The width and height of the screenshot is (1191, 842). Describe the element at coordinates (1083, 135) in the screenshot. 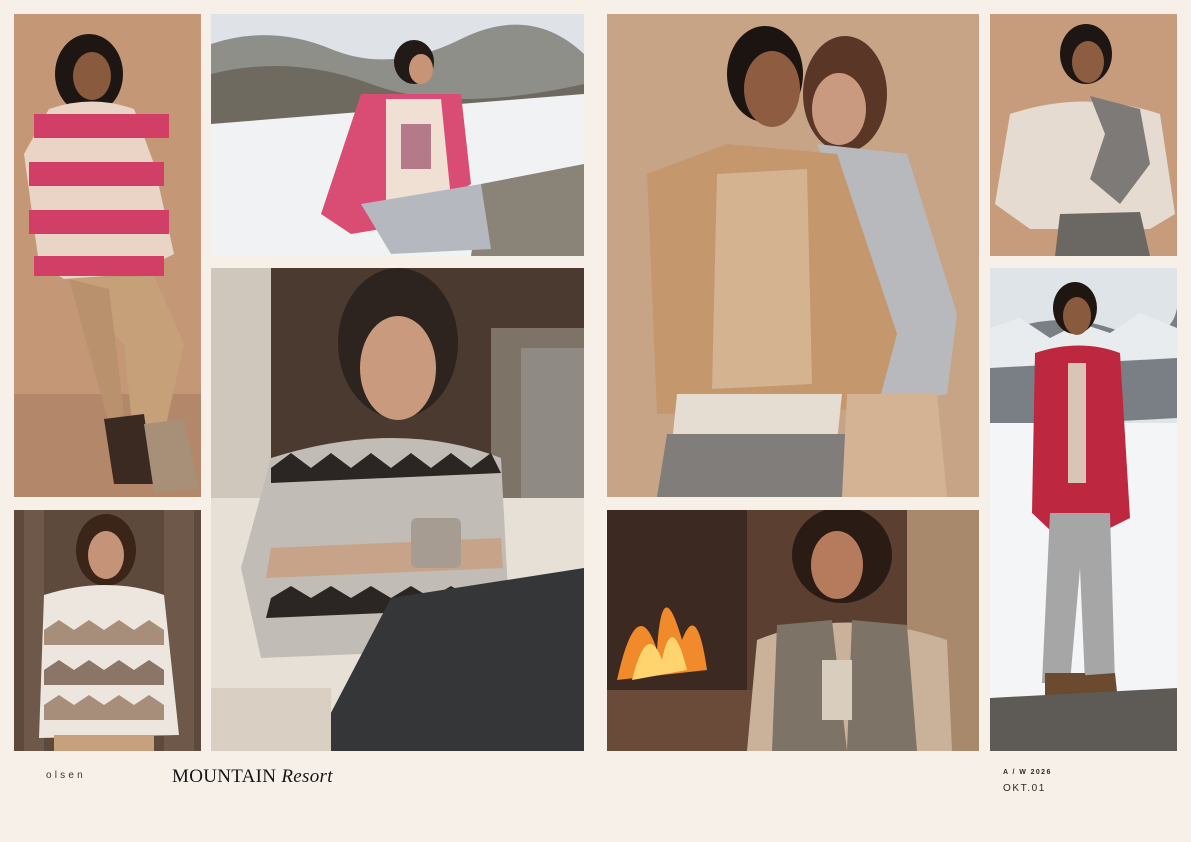

I see `photo-woman-colorblock-sweater` at that location.